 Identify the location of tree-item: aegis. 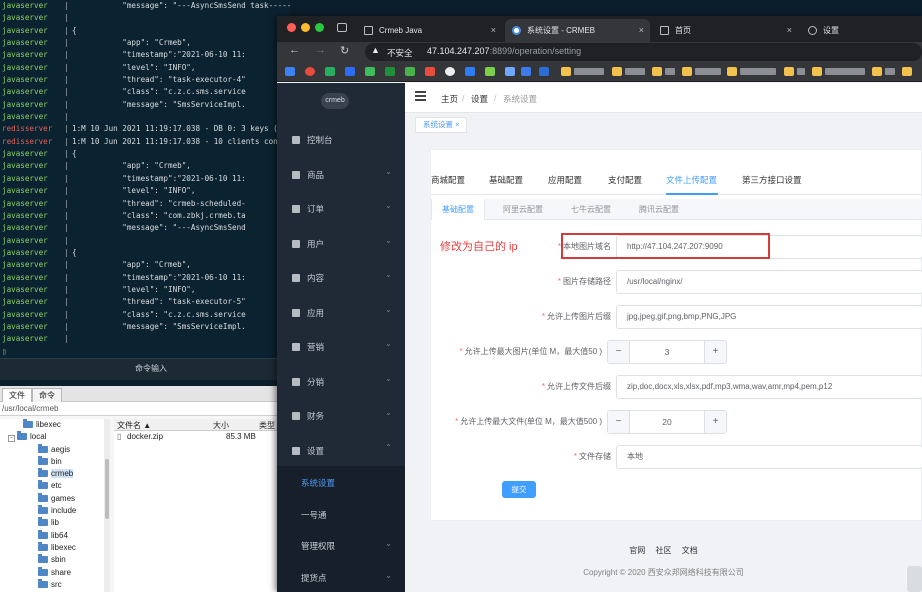
(54, 449).